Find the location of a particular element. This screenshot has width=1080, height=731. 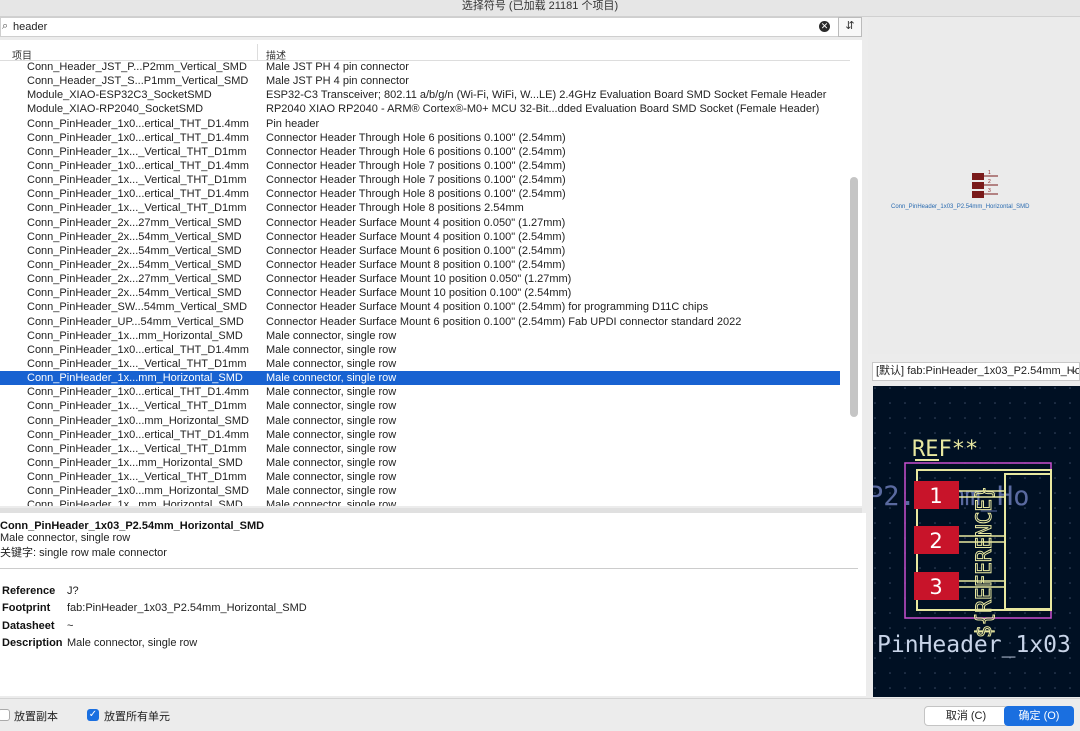

list-item-name: Conn_PinHeader_UP...54mm_Vertical_SMD is located at coordinates (135, 321).